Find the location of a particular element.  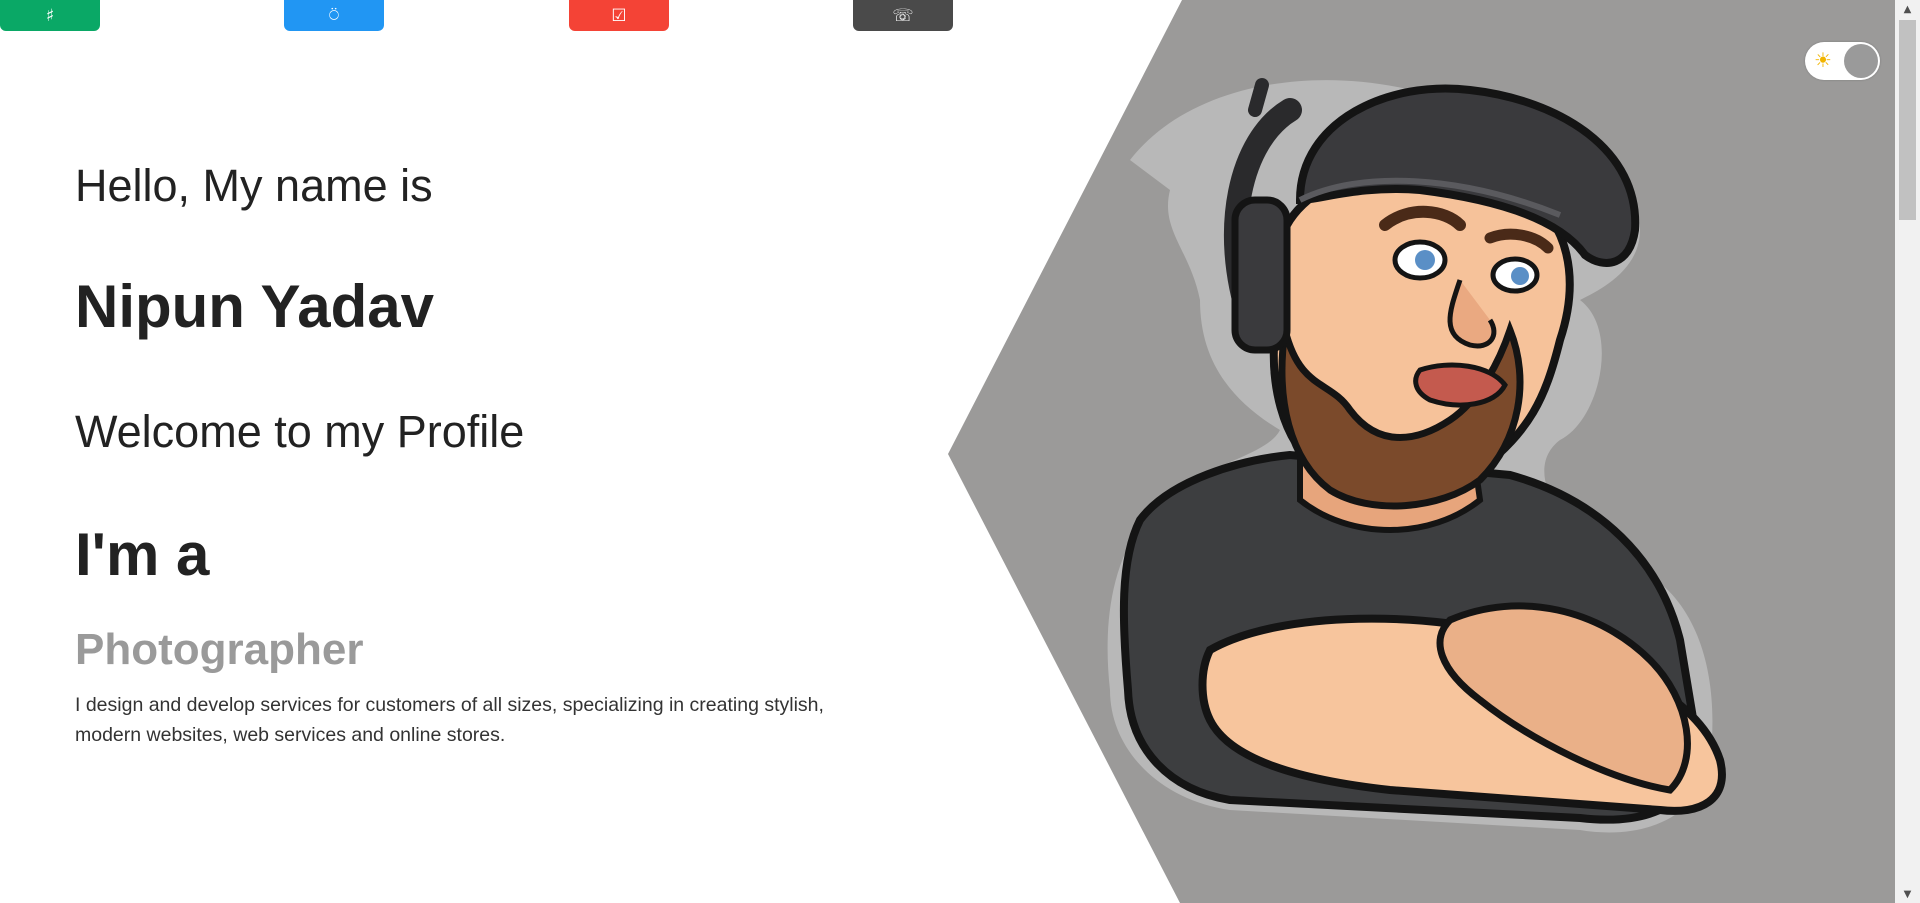

profile-icon: ⍥ is located at coordinates (334, 15).